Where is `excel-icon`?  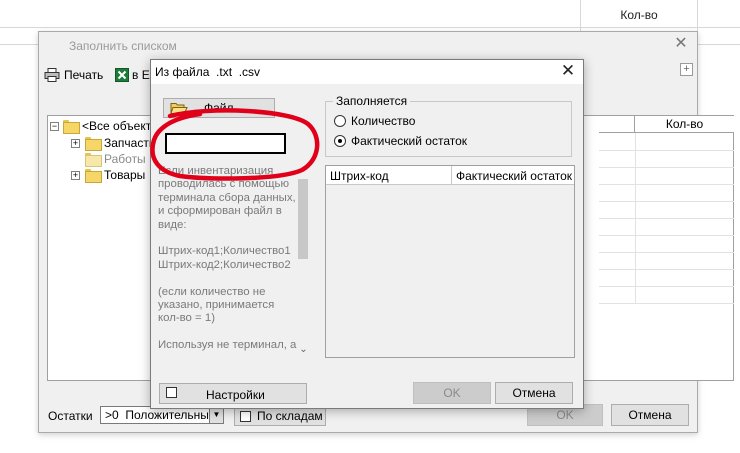 excel-icon is located at coordinates (122, 75).